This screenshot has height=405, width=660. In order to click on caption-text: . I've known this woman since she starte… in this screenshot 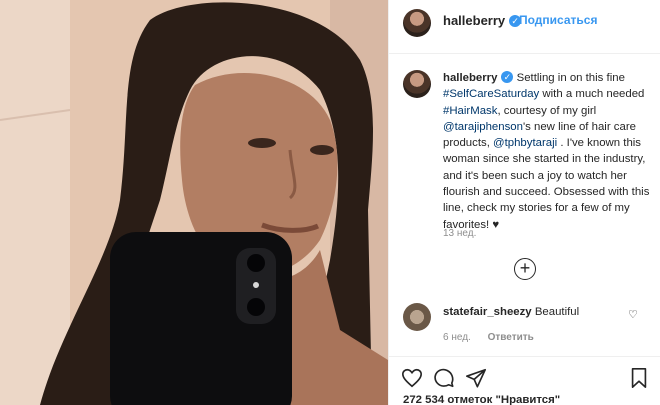, I will do `click(546, 184)`.